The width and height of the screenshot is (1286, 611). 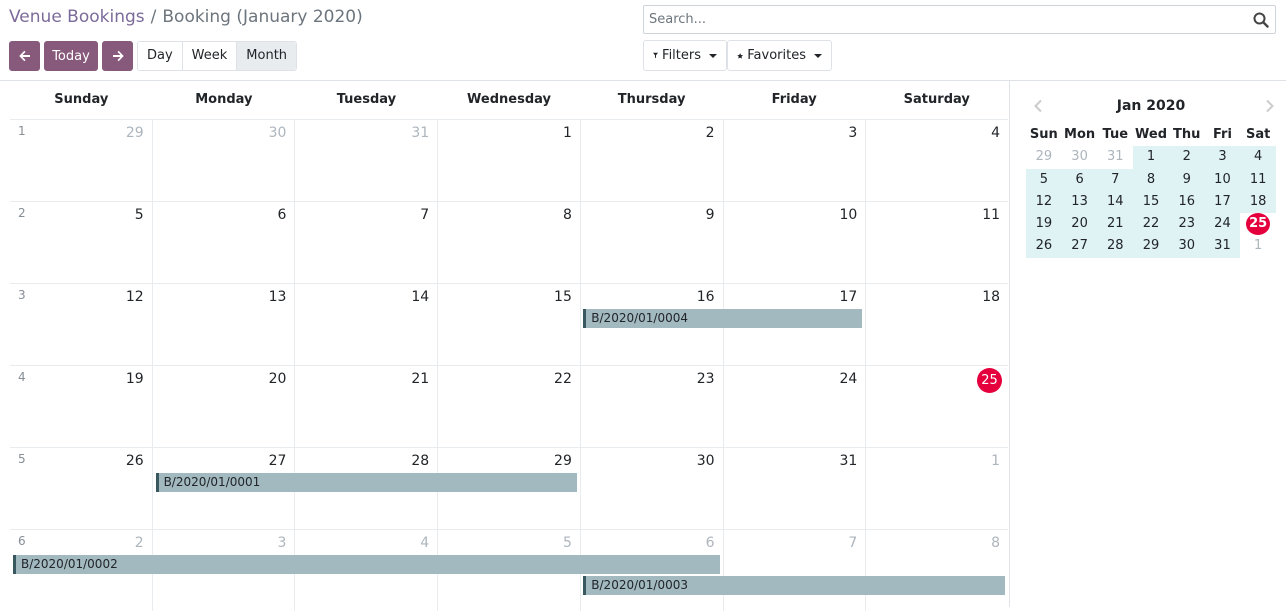 What do you see at coordinates (1115, 224) in the screenshot?
I see `mini-calendar-day: 21` at bounding box center [1115, 224].